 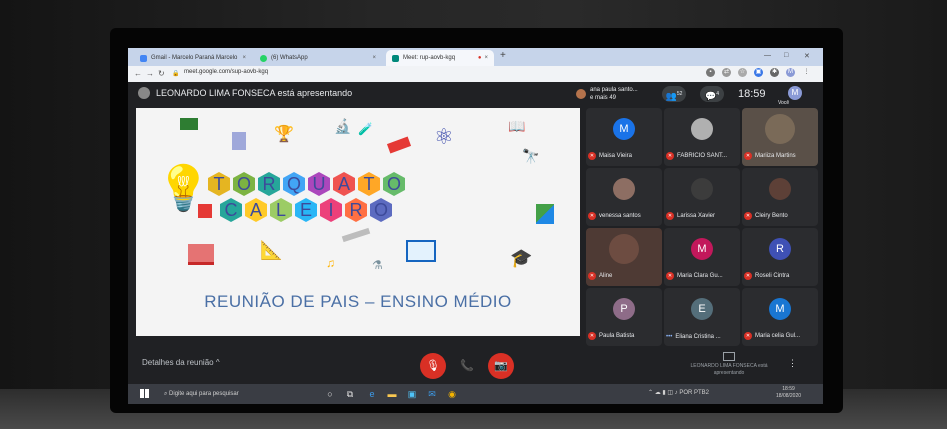 I want to click on tab-label: Gmail - Marcelo Paraná Marcelo, so click(x=194, y=58).